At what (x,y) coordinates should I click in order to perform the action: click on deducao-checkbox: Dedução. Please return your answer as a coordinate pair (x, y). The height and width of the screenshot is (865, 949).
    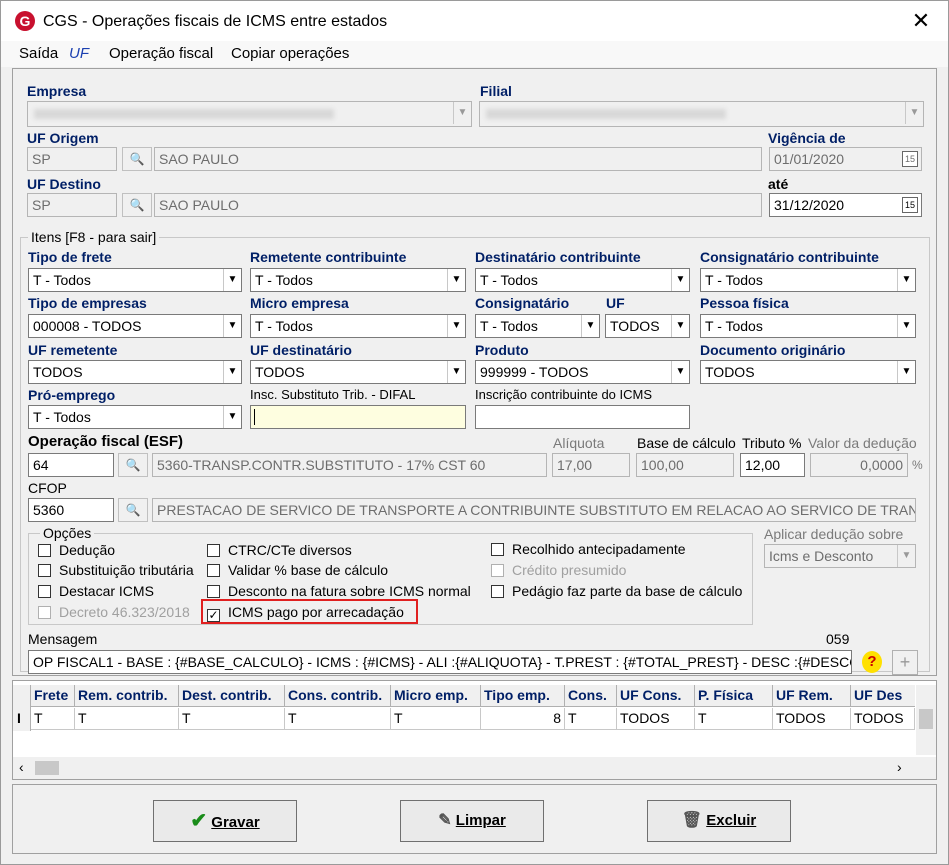
    Looking at the image, I should click on (76, 550).